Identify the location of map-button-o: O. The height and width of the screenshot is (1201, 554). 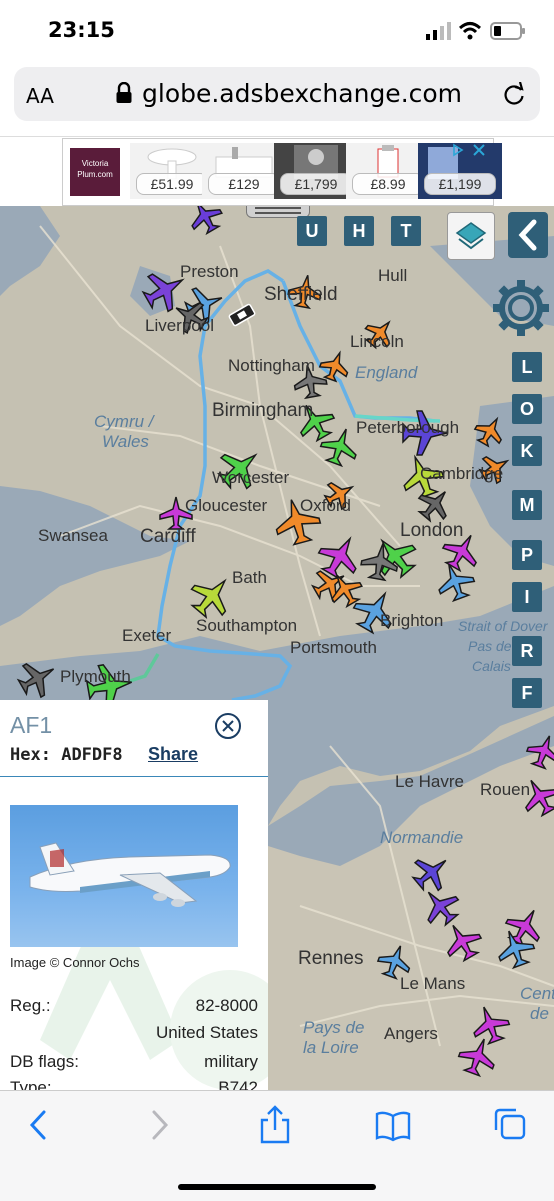
(527, 409).